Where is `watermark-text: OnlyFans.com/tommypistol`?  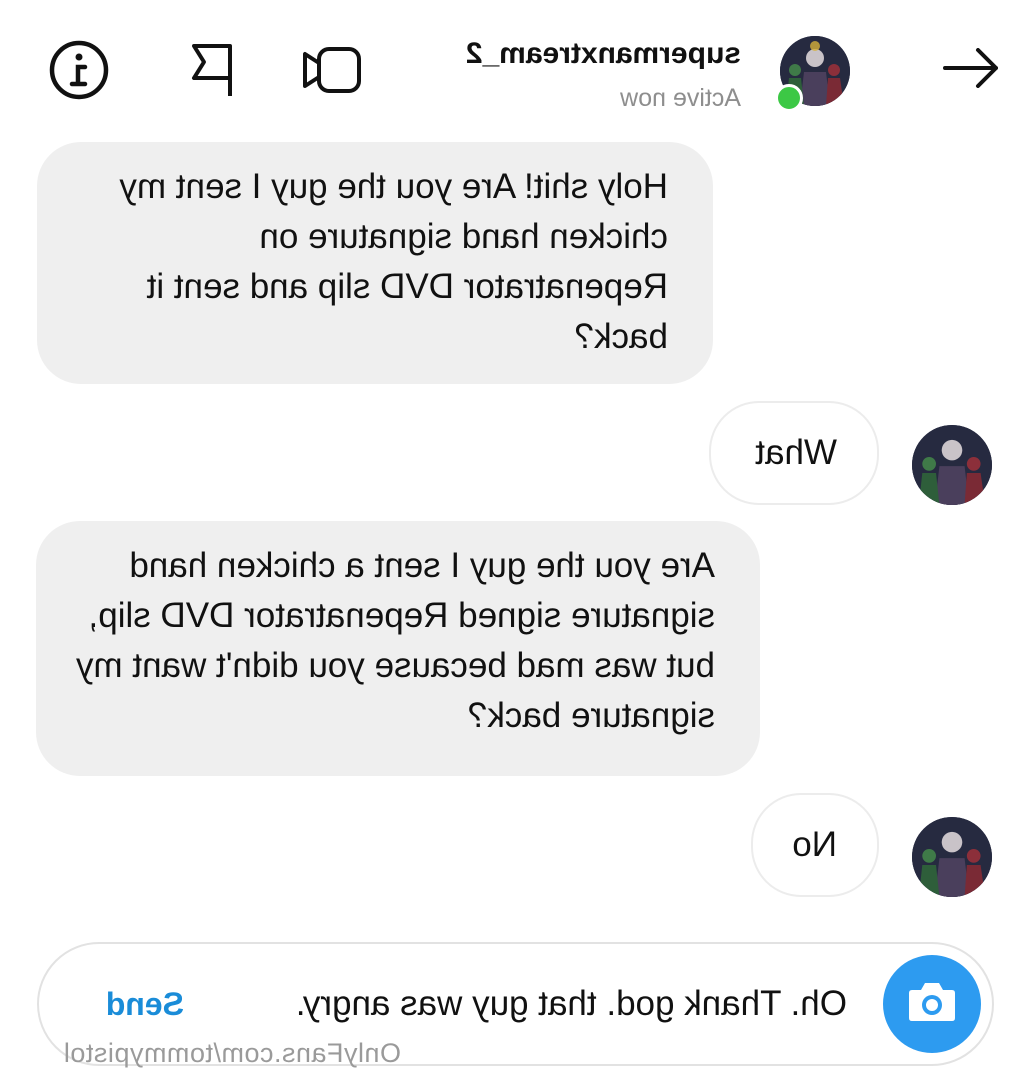
watermark-text: OnlyFans.com/tommypistol is located at coordinates (232, 1053).